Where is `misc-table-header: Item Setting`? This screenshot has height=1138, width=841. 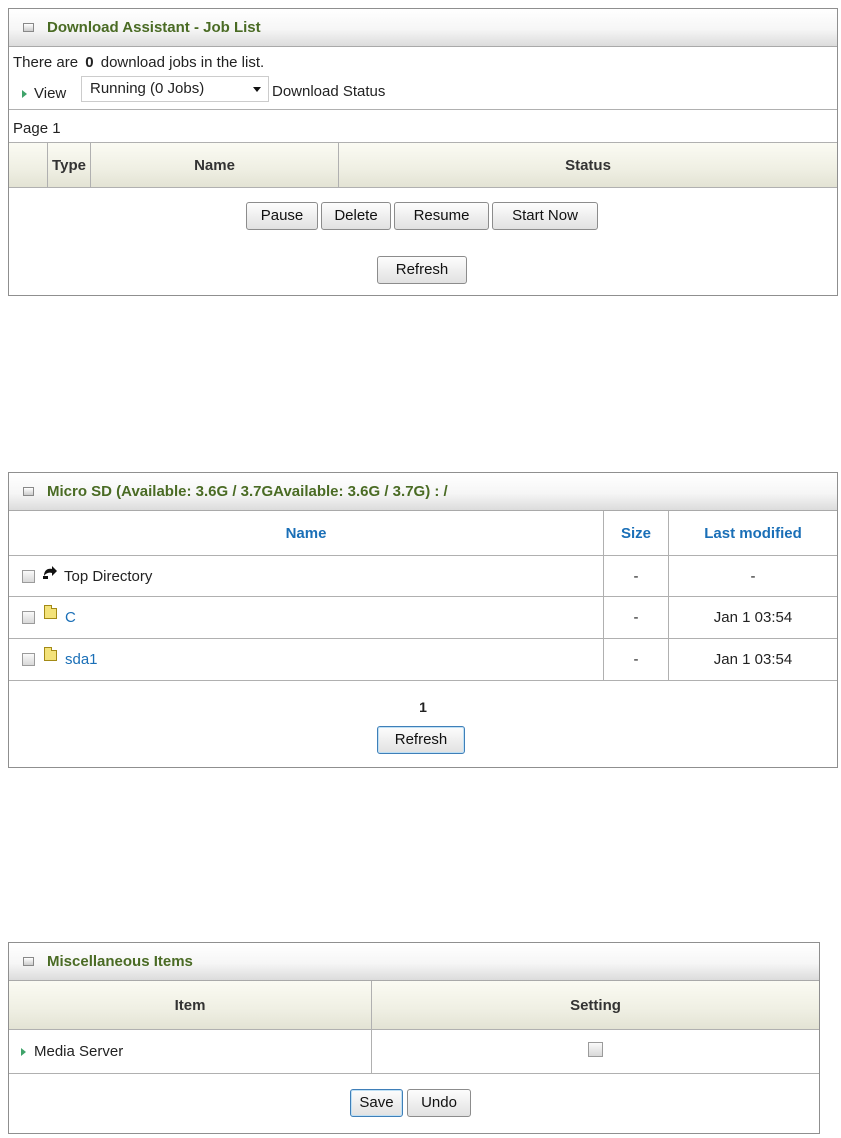
misc-table-header: Item Setting is located at coordinates (414, 1005).